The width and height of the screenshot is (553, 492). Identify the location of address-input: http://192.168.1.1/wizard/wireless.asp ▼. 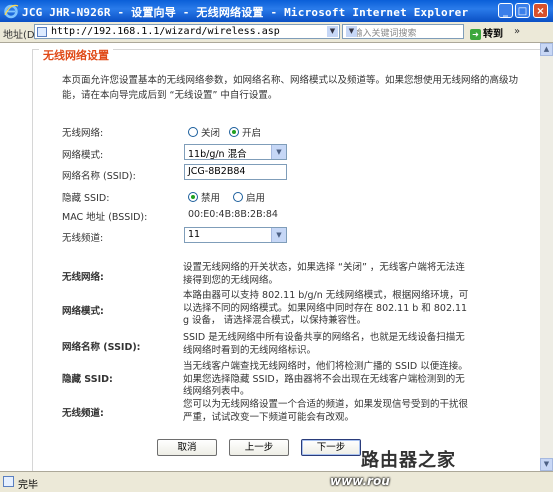
(187, 31).